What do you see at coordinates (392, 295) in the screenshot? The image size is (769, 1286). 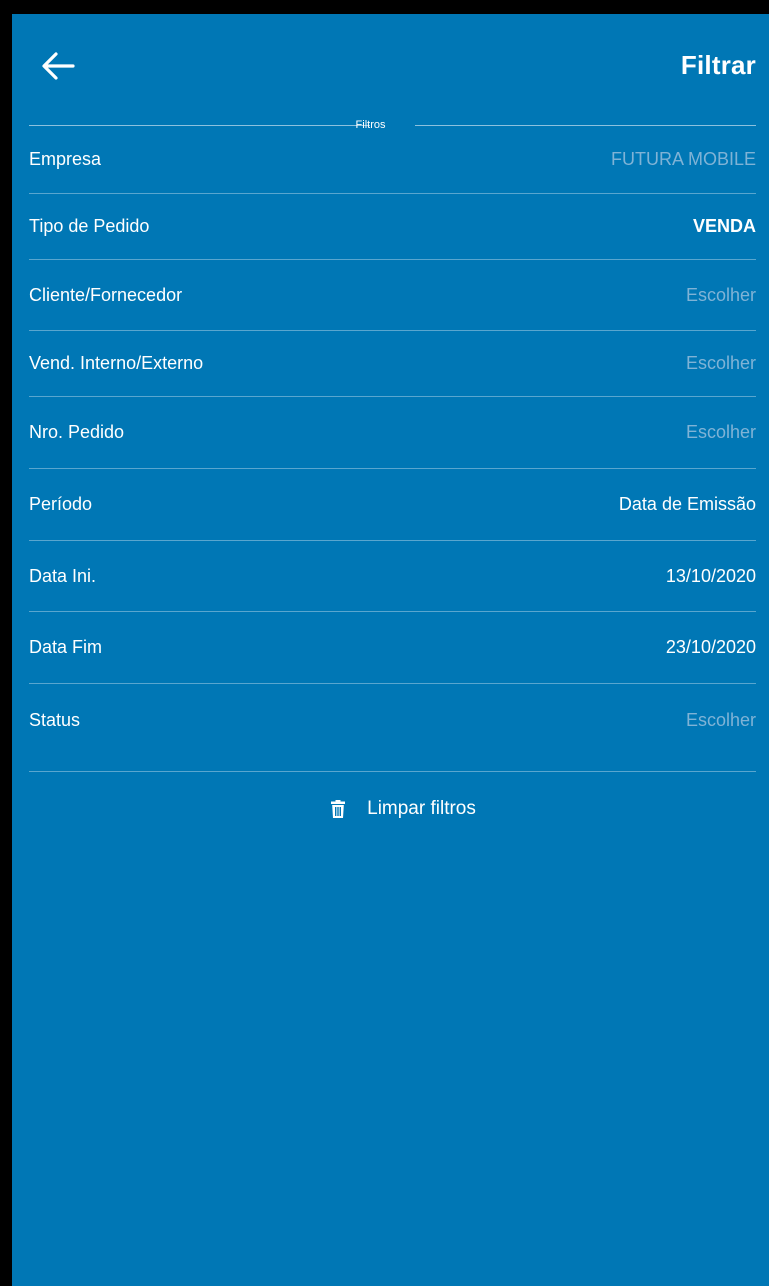 I see `filter-row-cliente-fornecedor: Cliente/Fornecedor Escolher` at bounding box center [392, 295].